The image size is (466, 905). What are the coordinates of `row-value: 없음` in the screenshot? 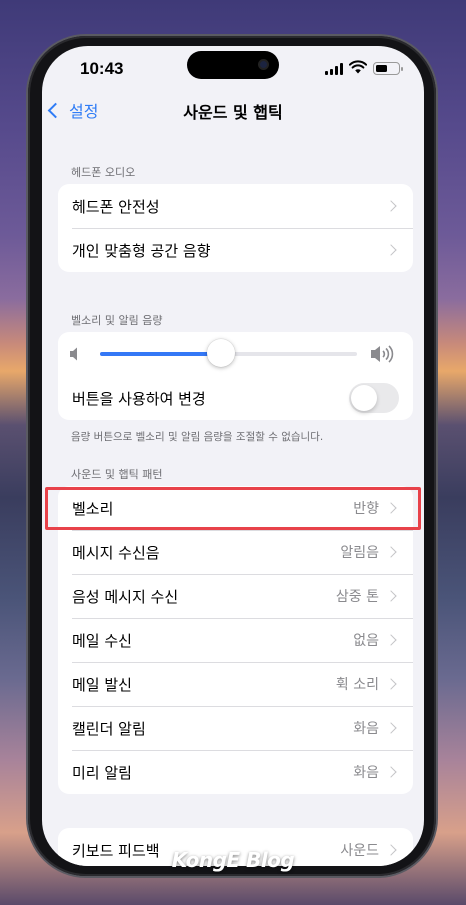 It's located at (366, 641).